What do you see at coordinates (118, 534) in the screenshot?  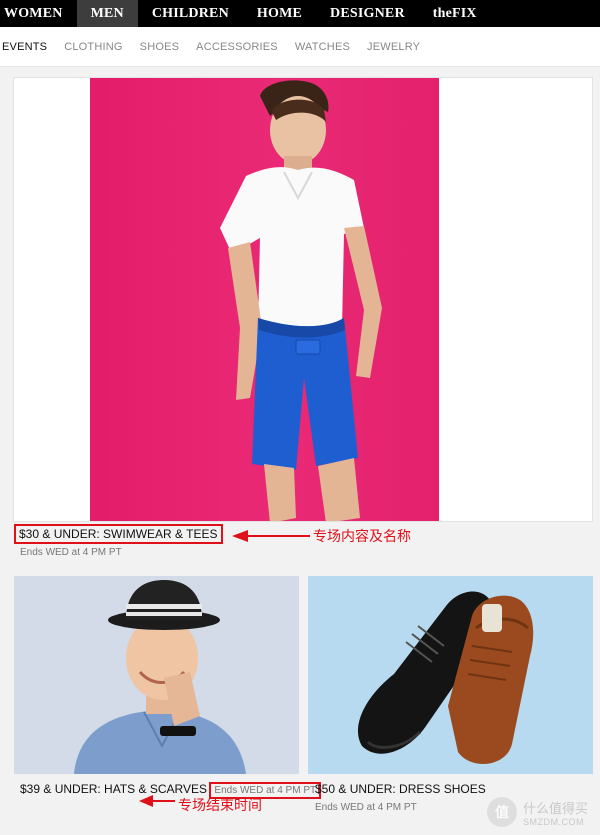 I see `event-title: $30 & UNDER: SWIMWEAR & TEES` at bounding box center [118, 534].